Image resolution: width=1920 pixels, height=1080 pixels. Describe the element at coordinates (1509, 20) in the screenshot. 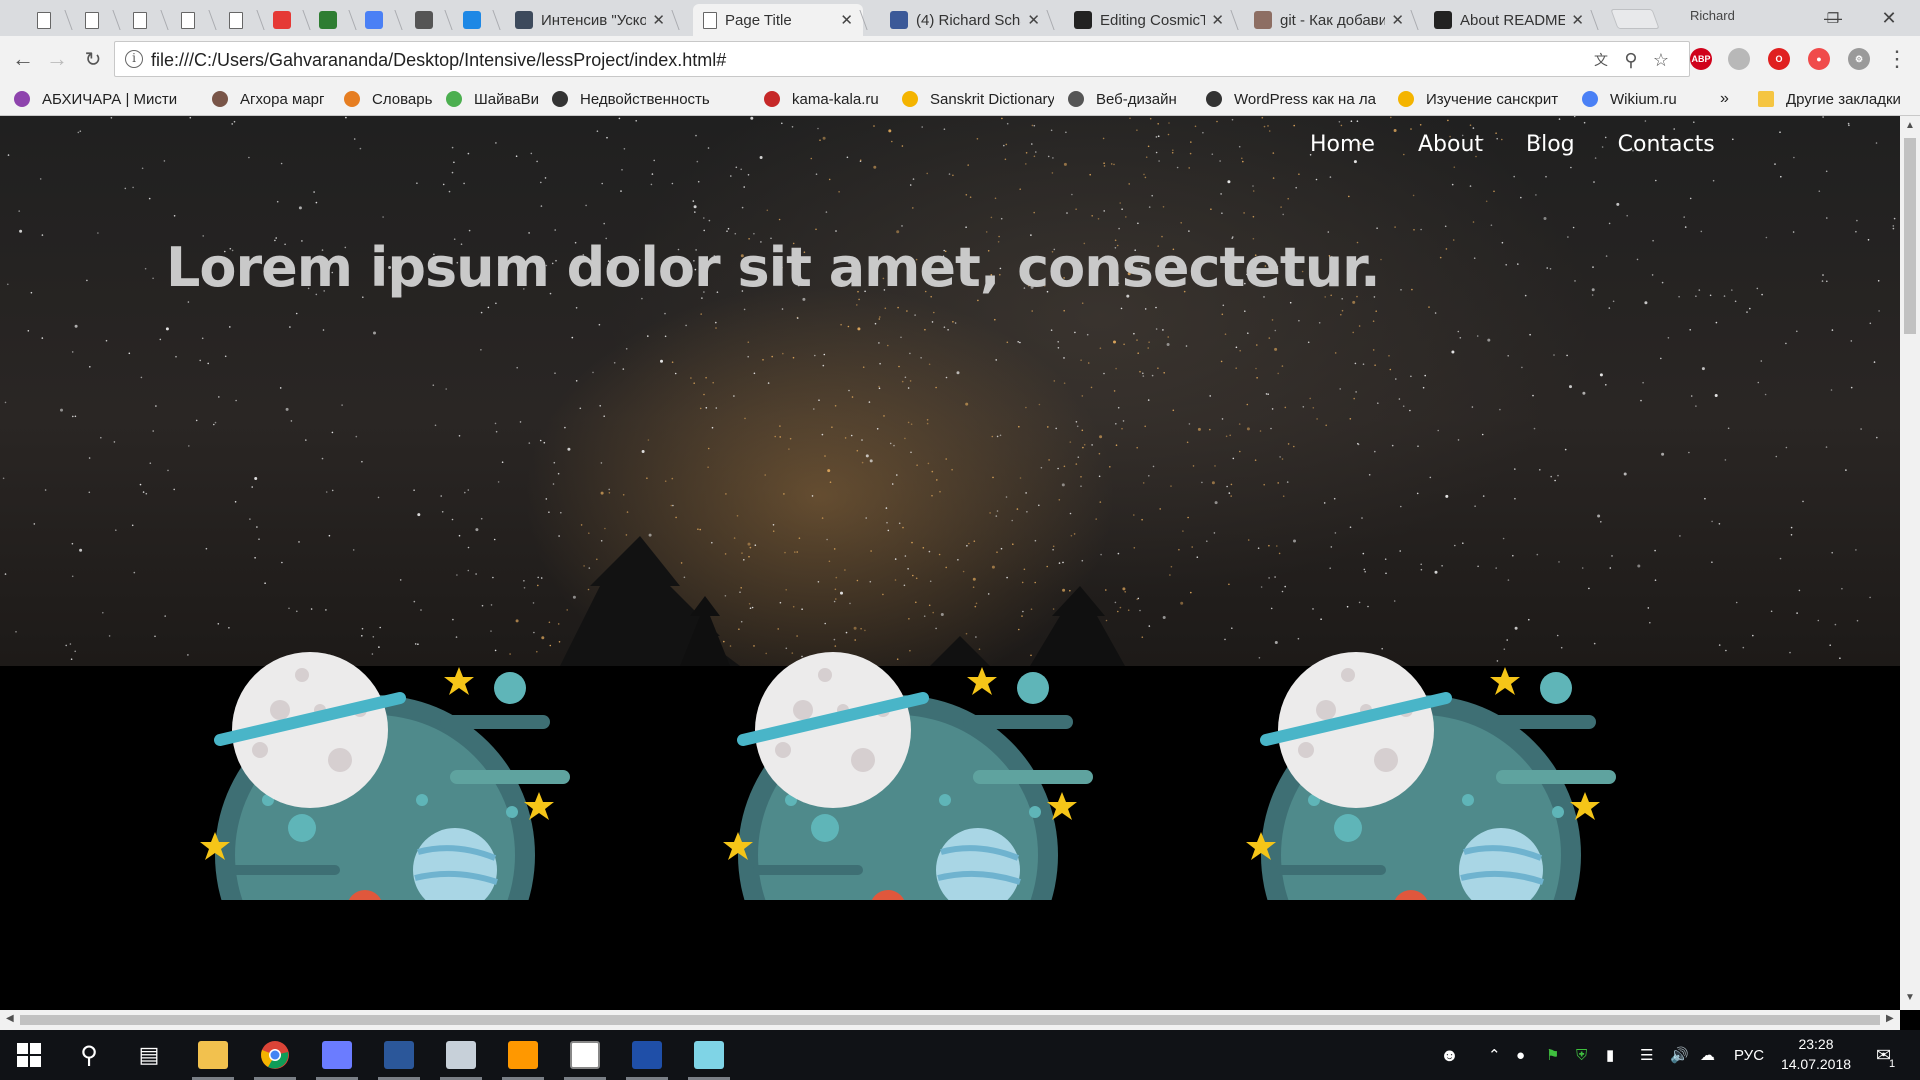

I see `browser-tab: About READMEs ✕` at that location.